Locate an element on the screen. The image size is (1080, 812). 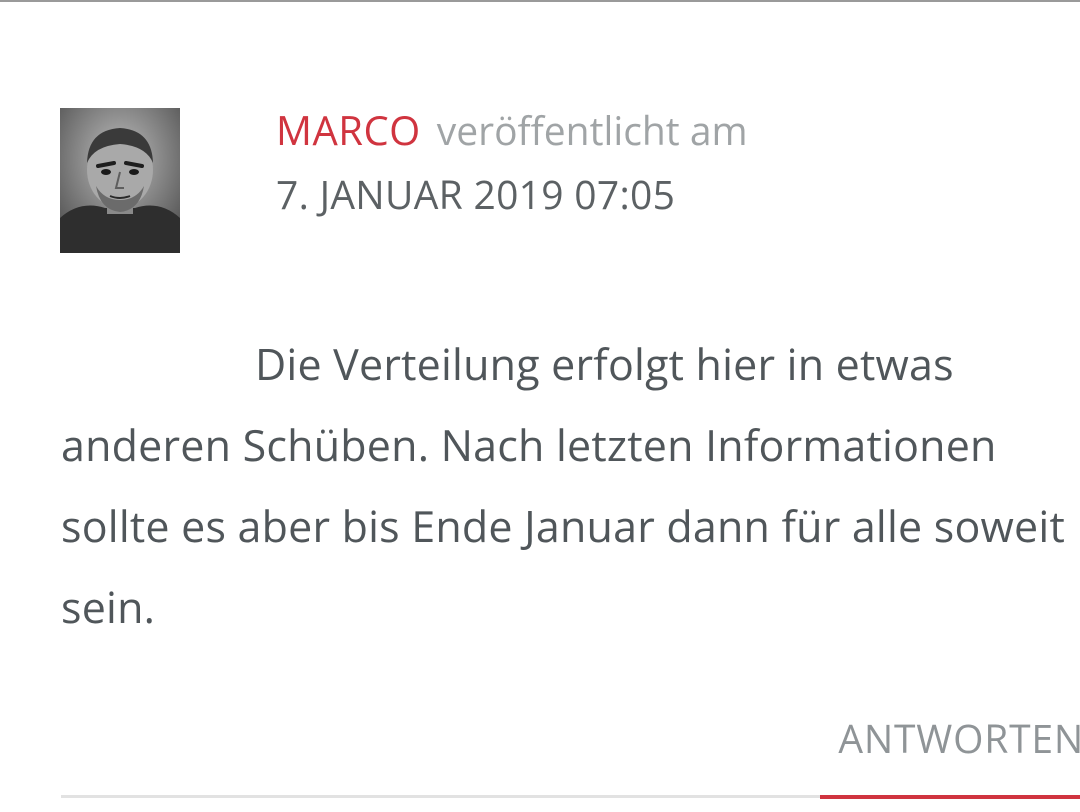
author-line: MARCO veröffentlicht am is located at coordinates (512, 130).